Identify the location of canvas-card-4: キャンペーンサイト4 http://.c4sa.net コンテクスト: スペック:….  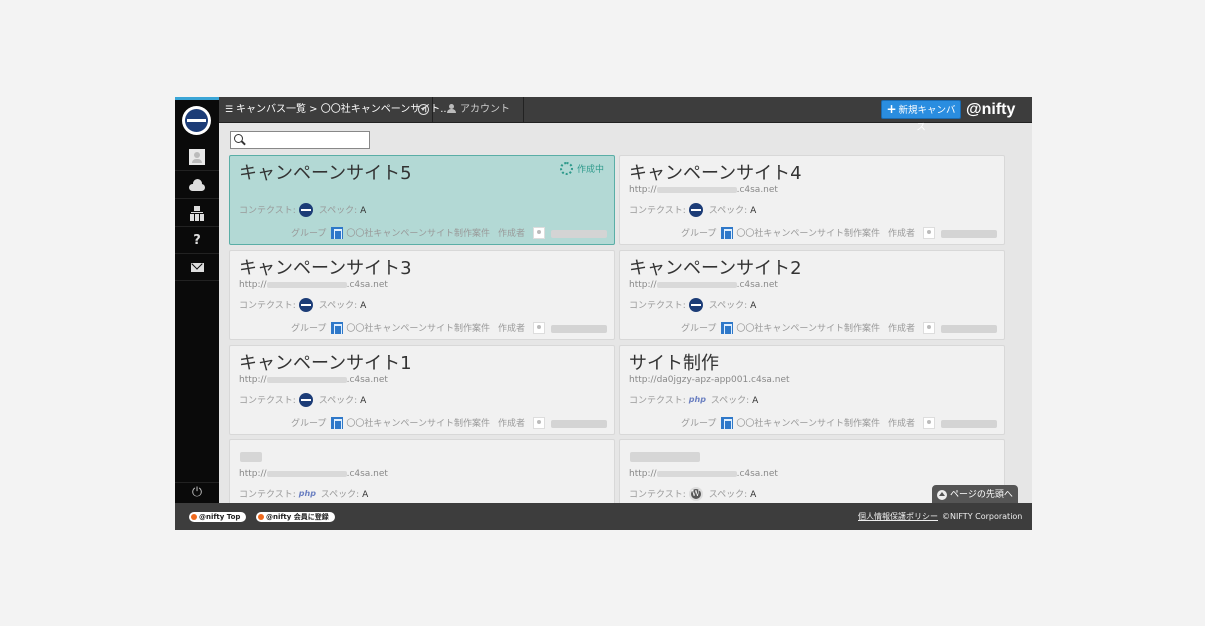
(812, 200).